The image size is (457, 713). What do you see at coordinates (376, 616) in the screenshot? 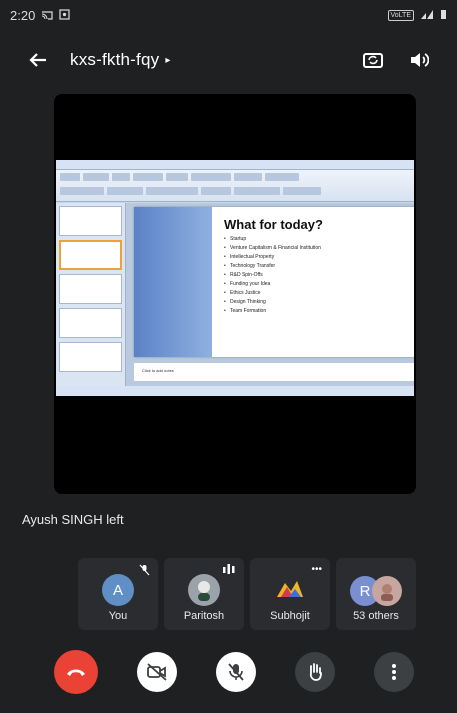
I see `participant-name: 53 others` at bounding box center [376, 616].